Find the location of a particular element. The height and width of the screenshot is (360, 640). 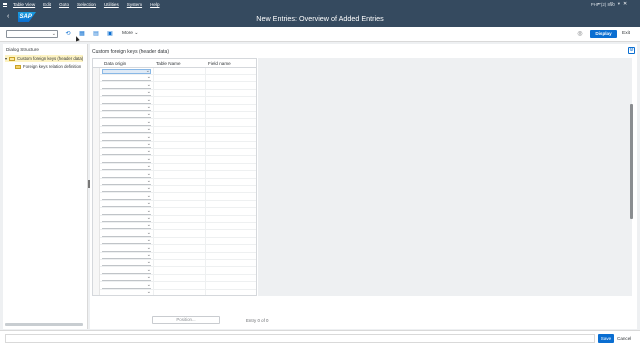

maximize-icon: □ is located at coordinates (611, 4).